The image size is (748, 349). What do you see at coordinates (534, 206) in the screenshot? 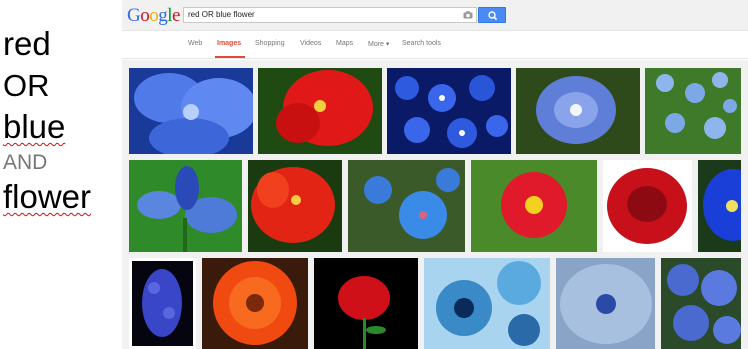
I see `result-image-red-cosmos` at bounding box center [534, 206].